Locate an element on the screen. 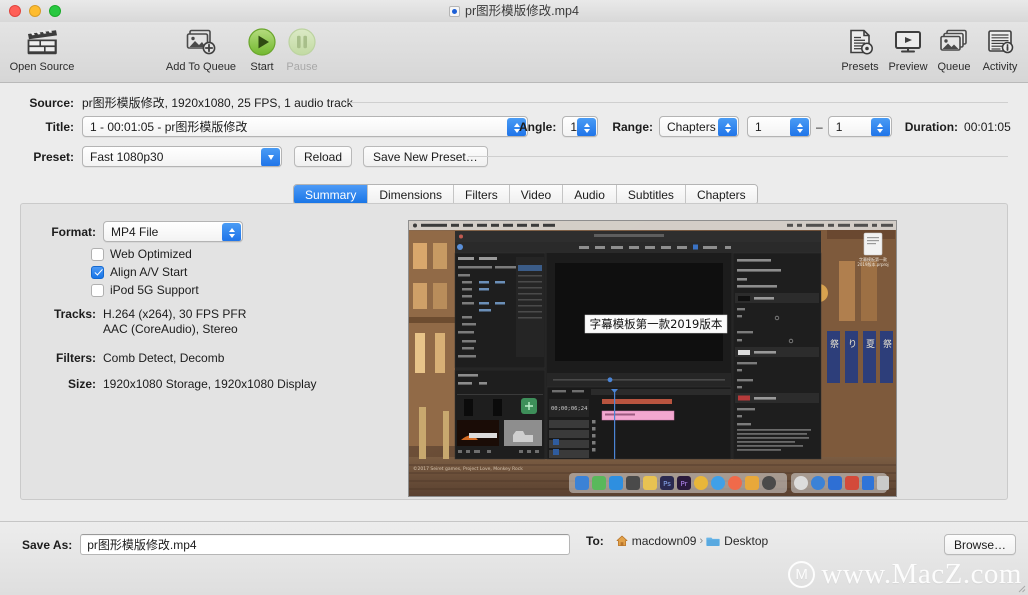  tab-filters-label: Filters is located at coordinates (481, 194).